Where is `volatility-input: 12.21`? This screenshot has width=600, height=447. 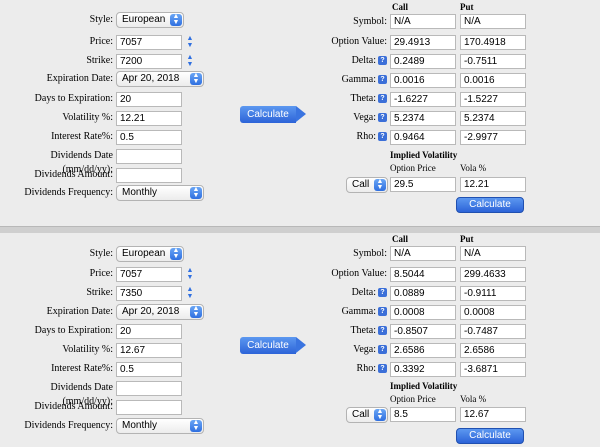
volatility-input: 12.21 is located at coordinates (149, 118).